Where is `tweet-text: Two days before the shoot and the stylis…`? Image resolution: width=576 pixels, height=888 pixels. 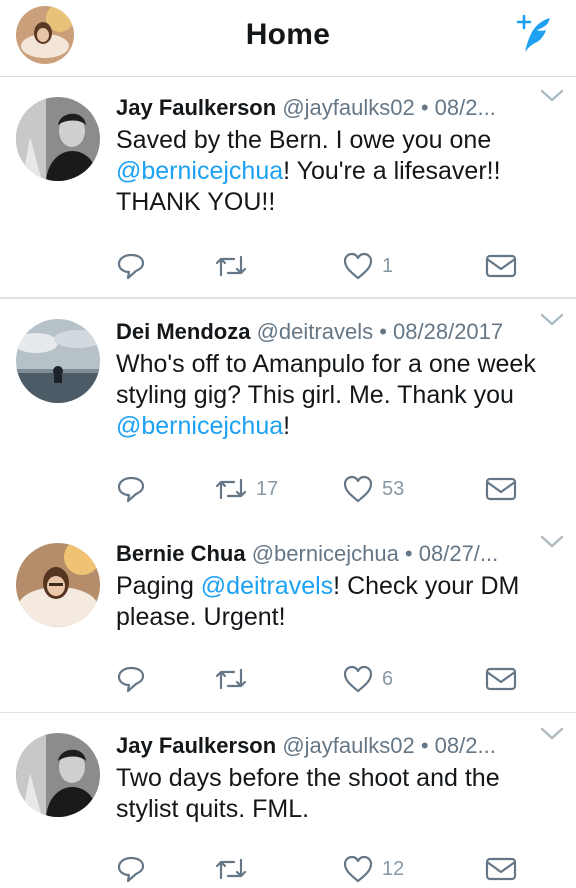 tweet-text: Two days before the shoot and the stylis… is located at coordinates (308, 793).